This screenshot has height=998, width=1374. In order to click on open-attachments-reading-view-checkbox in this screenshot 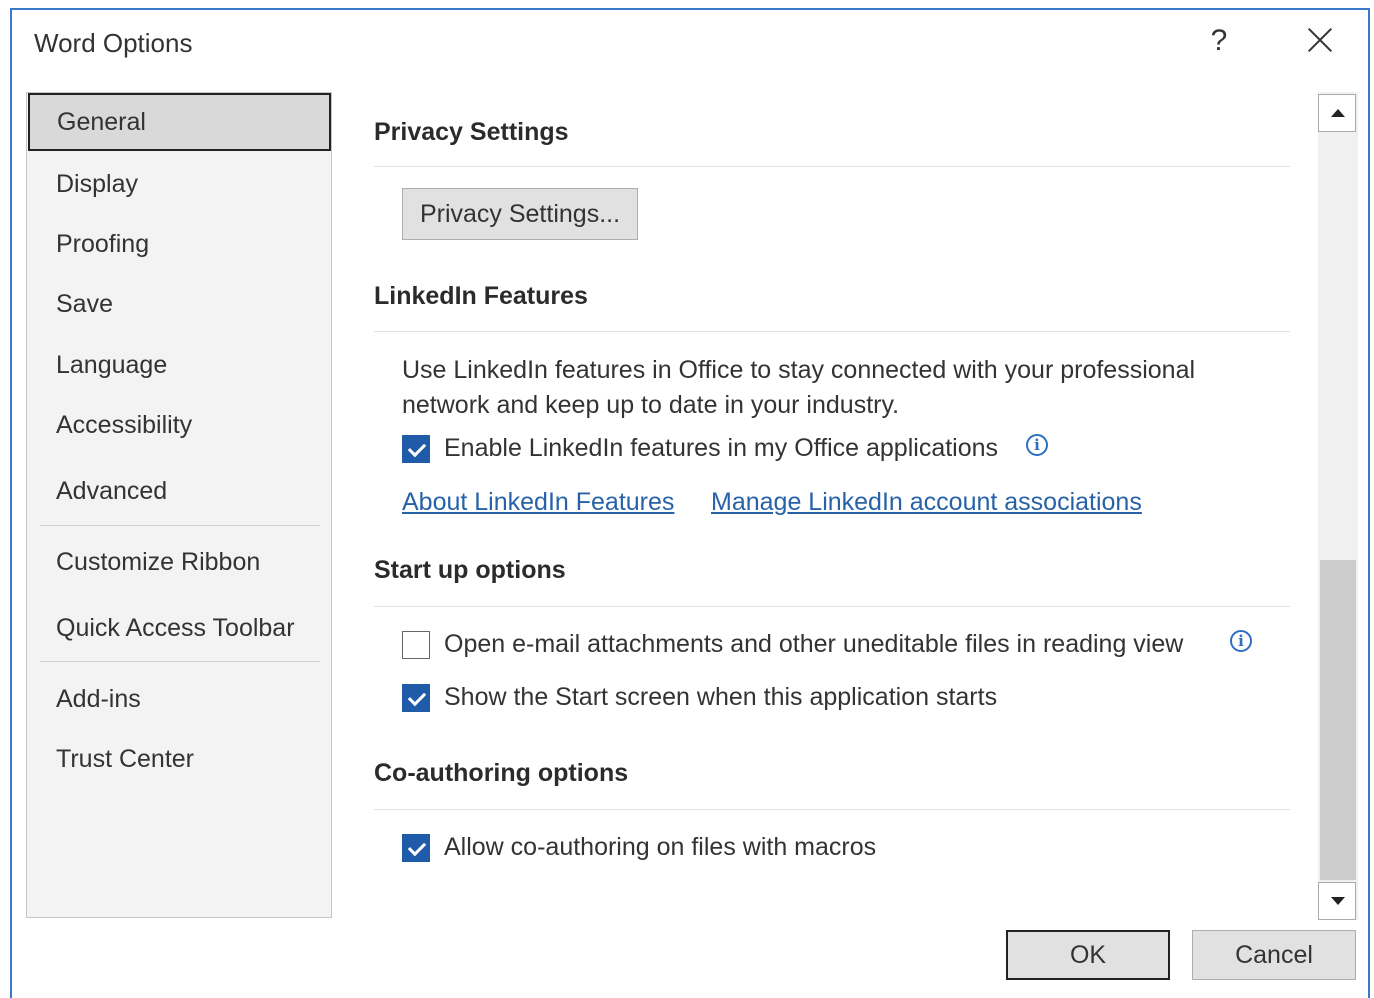, I will do `click(416, 645)`.